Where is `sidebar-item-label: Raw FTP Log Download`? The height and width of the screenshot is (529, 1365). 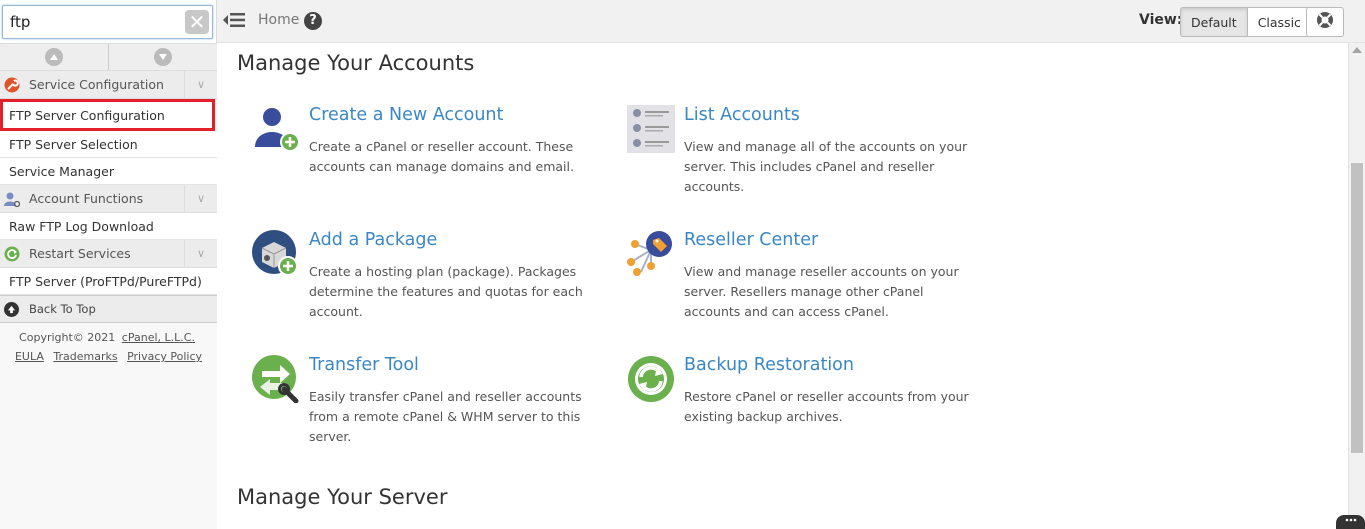 sidebar-item-label: Raw FTP Log Download is located at coordinates (81, 226).